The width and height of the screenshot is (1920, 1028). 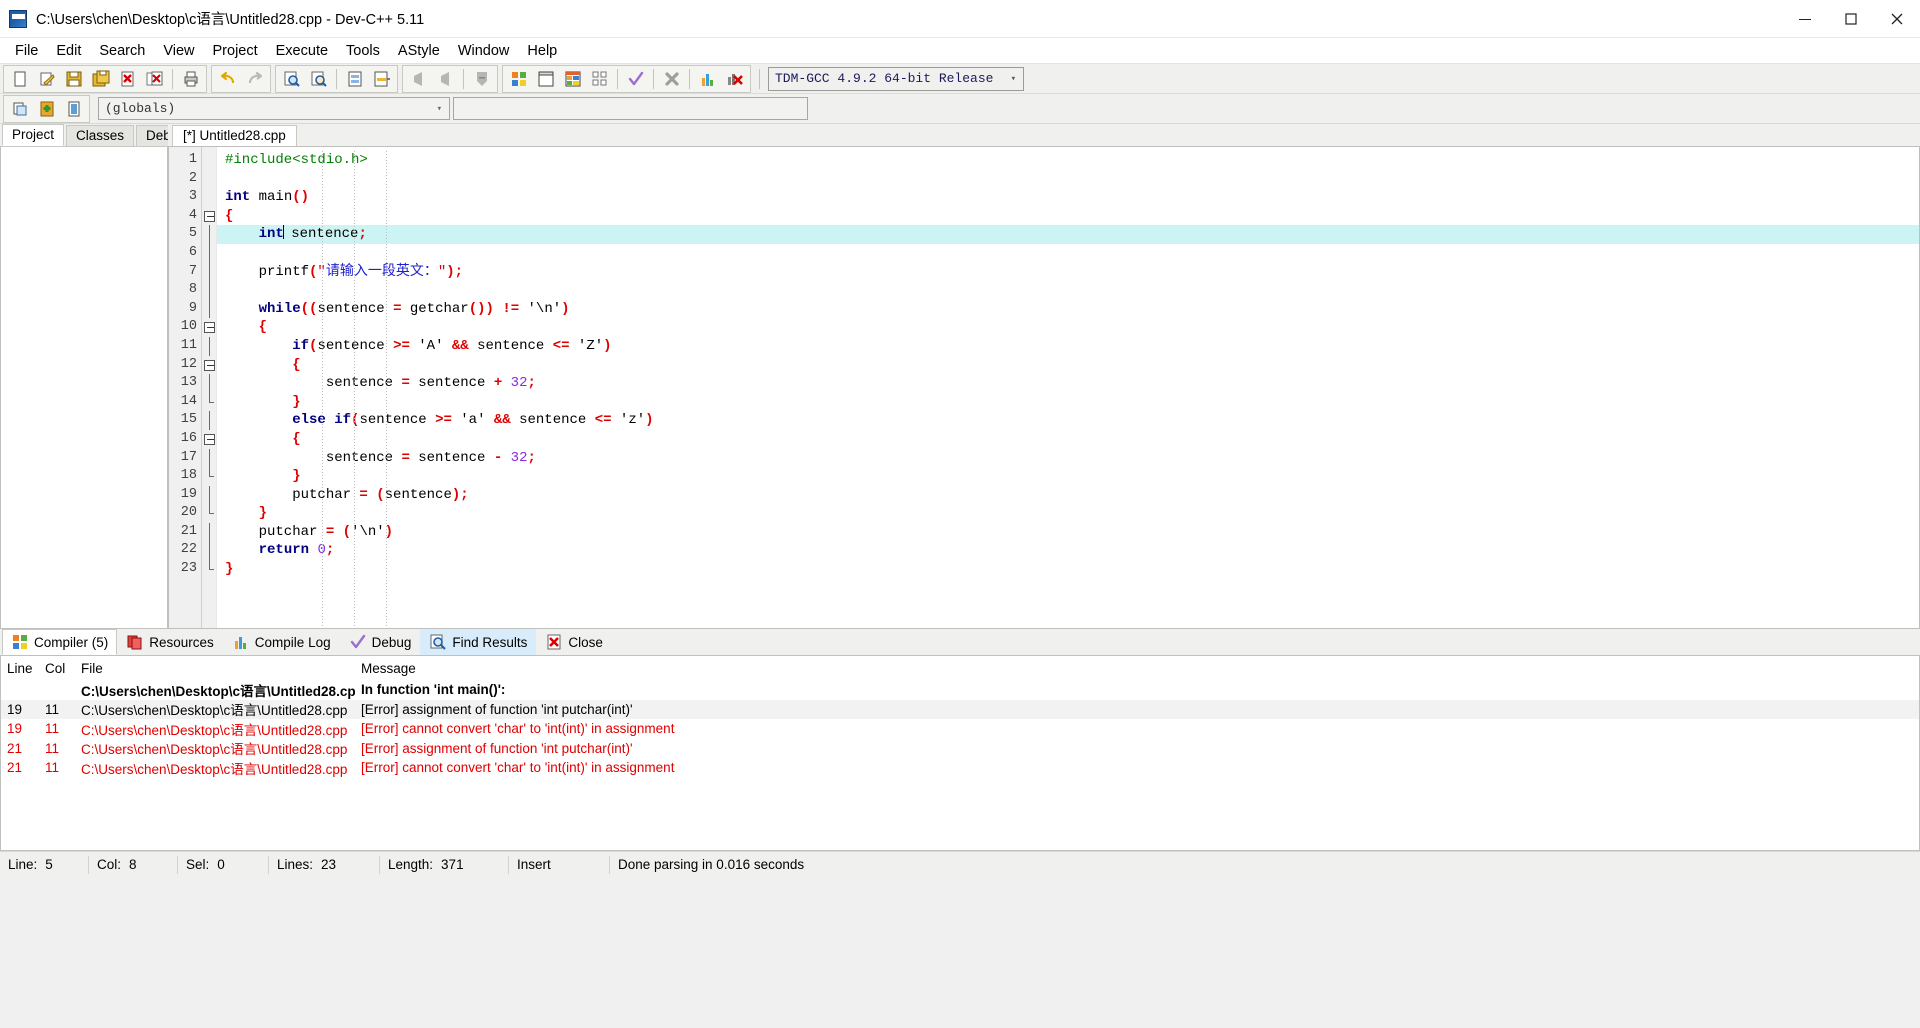 I want to click on code-line: while((sentence = getchar()) != '\n'), so click(x=1068, y=309).